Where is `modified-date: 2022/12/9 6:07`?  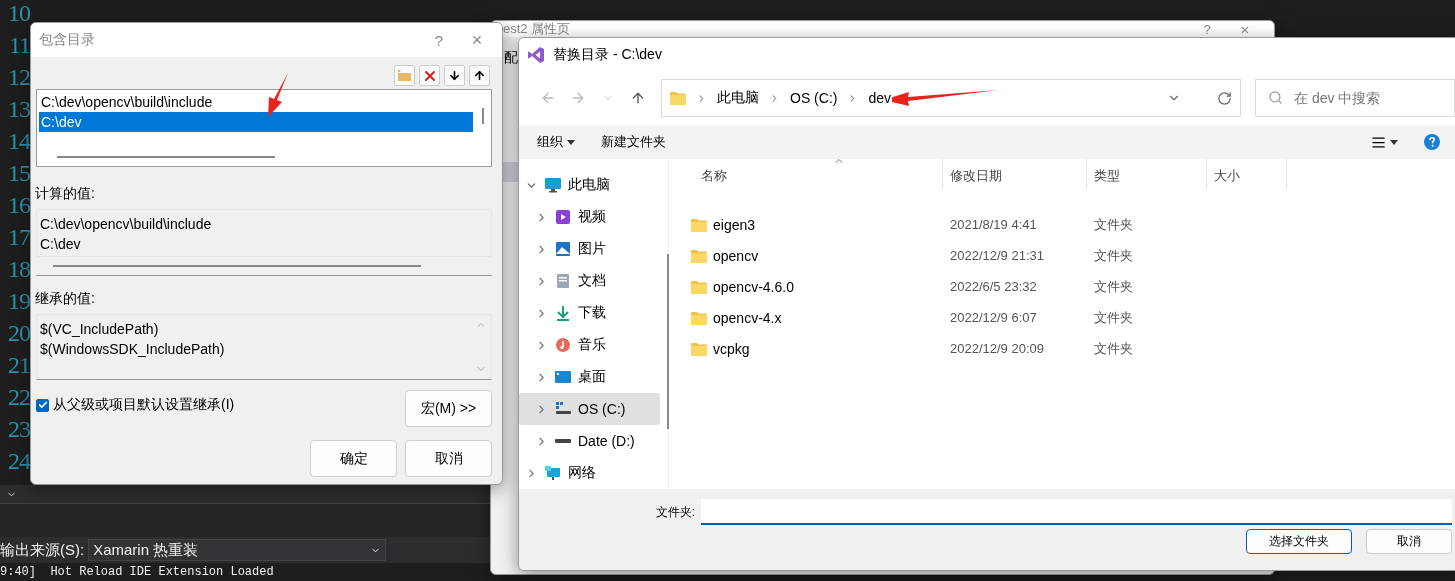
modified-date: 2022/12/9 6:07 is located at coordinates (993, 317).